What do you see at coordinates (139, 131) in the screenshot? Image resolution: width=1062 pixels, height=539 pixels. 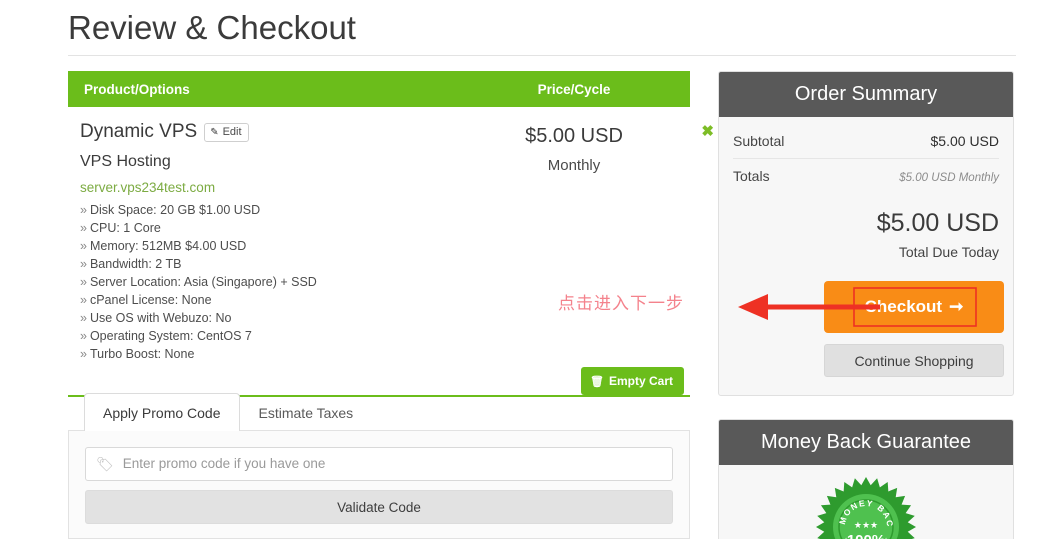 I see `product-name: Dynamic VPS` at bounding box center [139, 131].